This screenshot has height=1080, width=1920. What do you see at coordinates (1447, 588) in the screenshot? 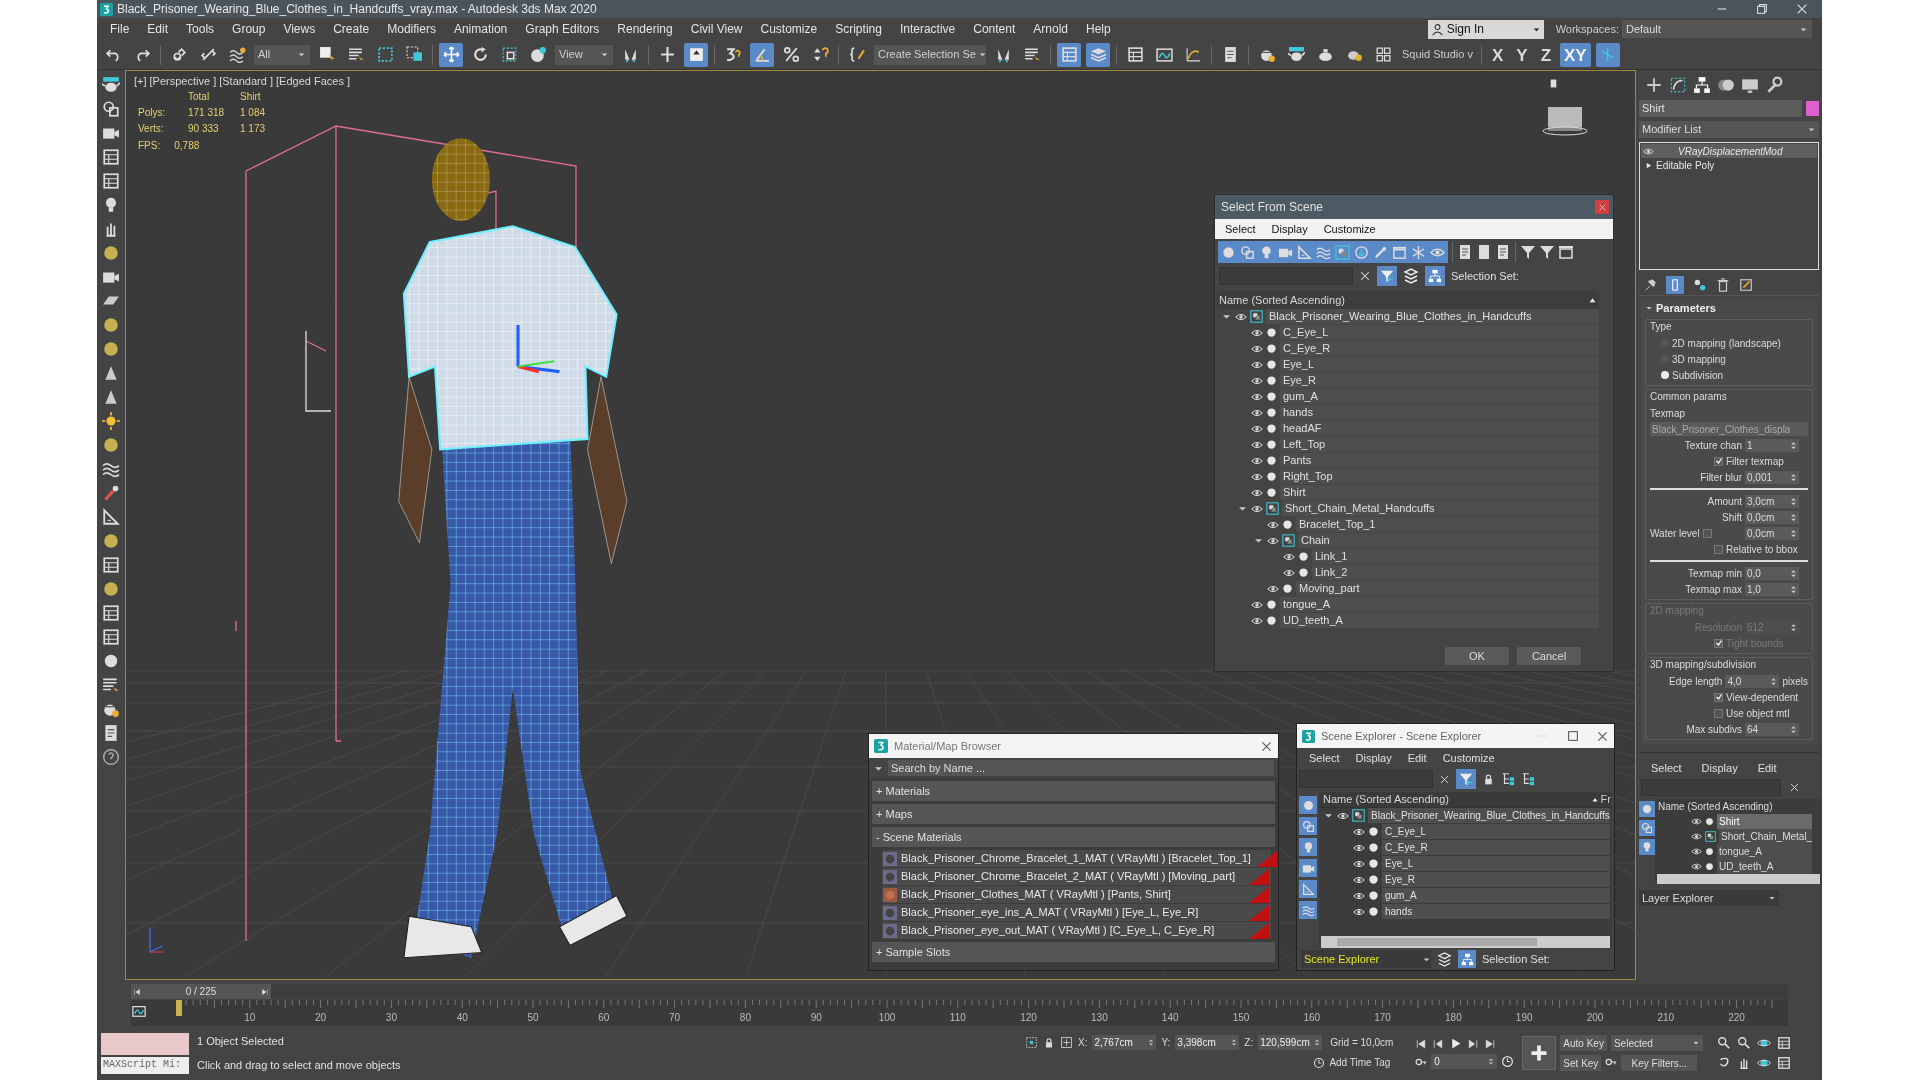
I see `tree-item: Moving_part` at bounding box center [1447, 588].